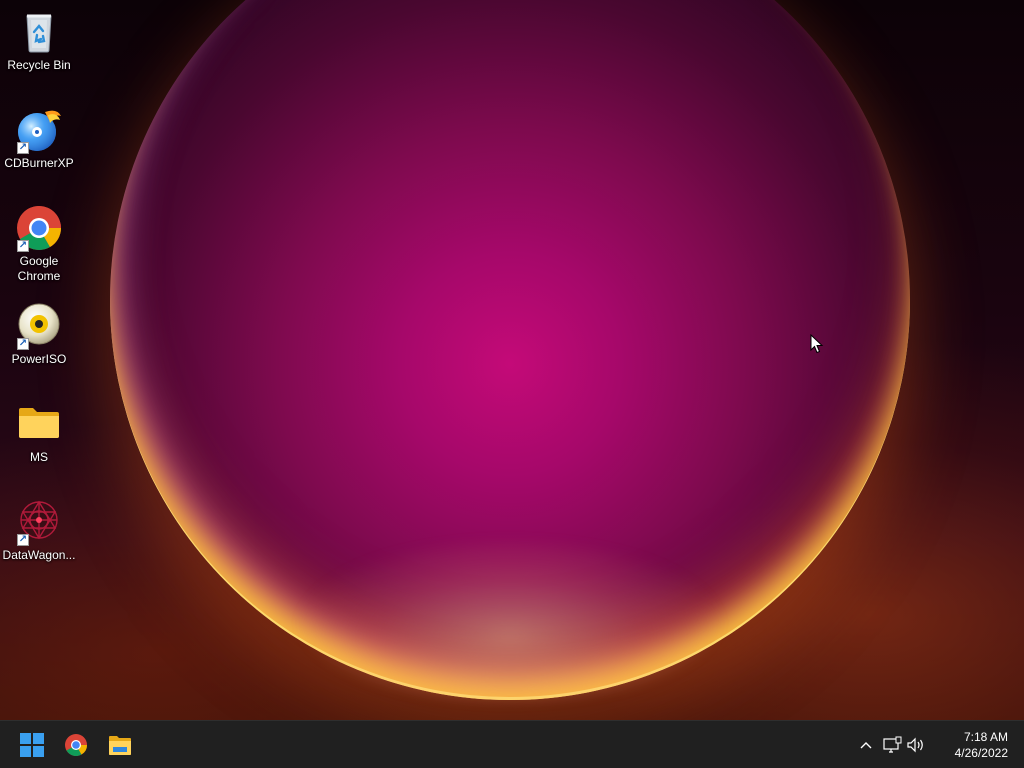 The height and width of the screenshot is (768, 1024). I want to click on desktop-icon-ms-folder: MS, so click(39, 432).